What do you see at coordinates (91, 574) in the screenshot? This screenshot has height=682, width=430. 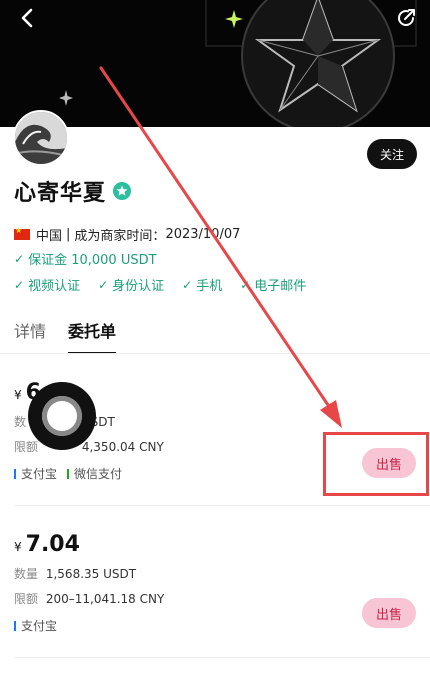 I see `quantity-value: 1,568.35 USDT` at bounding box center [91, 574].